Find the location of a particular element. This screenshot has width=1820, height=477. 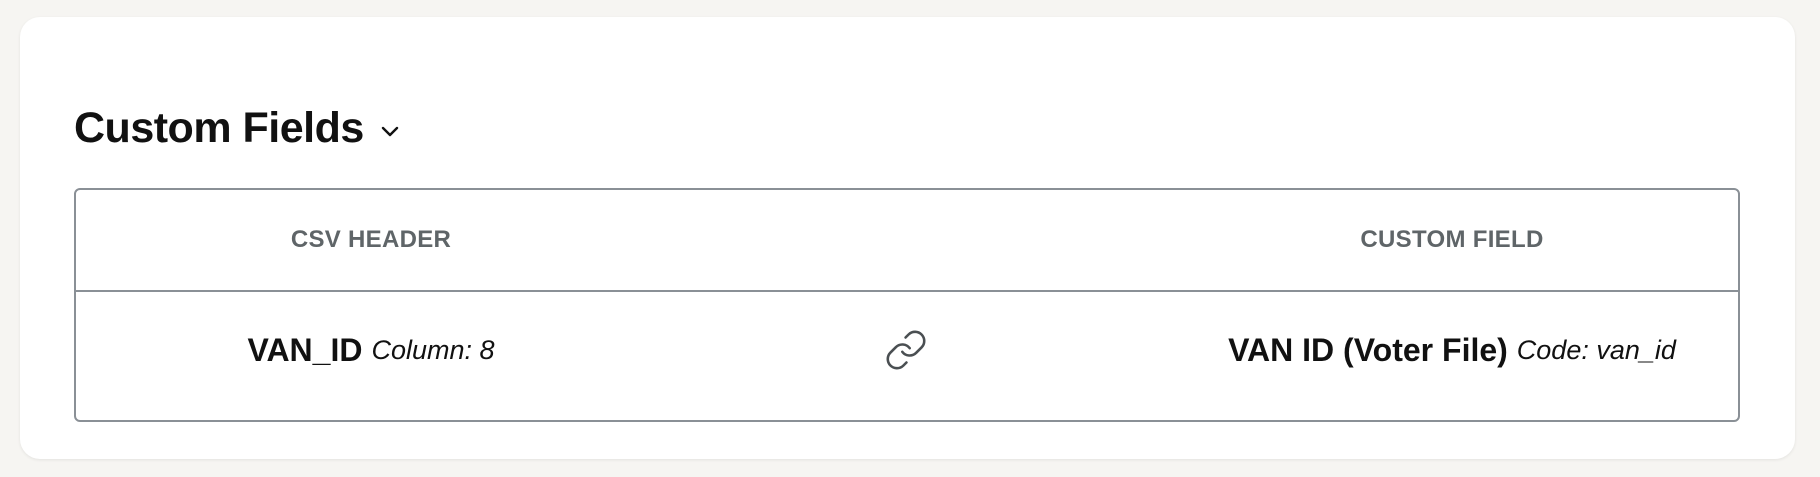

custom-field-cell: VAN ID (Voter File) Code: van_id is located at coordinates (1452, 350).